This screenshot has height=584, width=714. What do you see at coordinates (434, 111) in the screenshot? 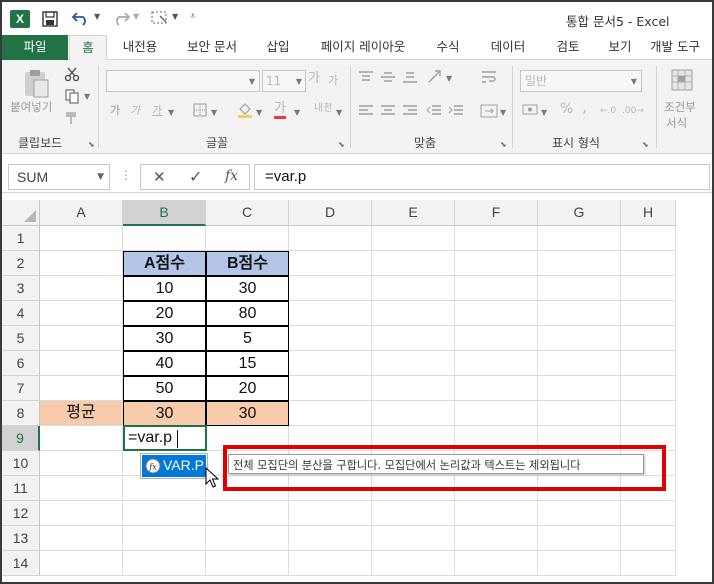
I see `decrease-indent-icon` at bounding box center [434, 111].